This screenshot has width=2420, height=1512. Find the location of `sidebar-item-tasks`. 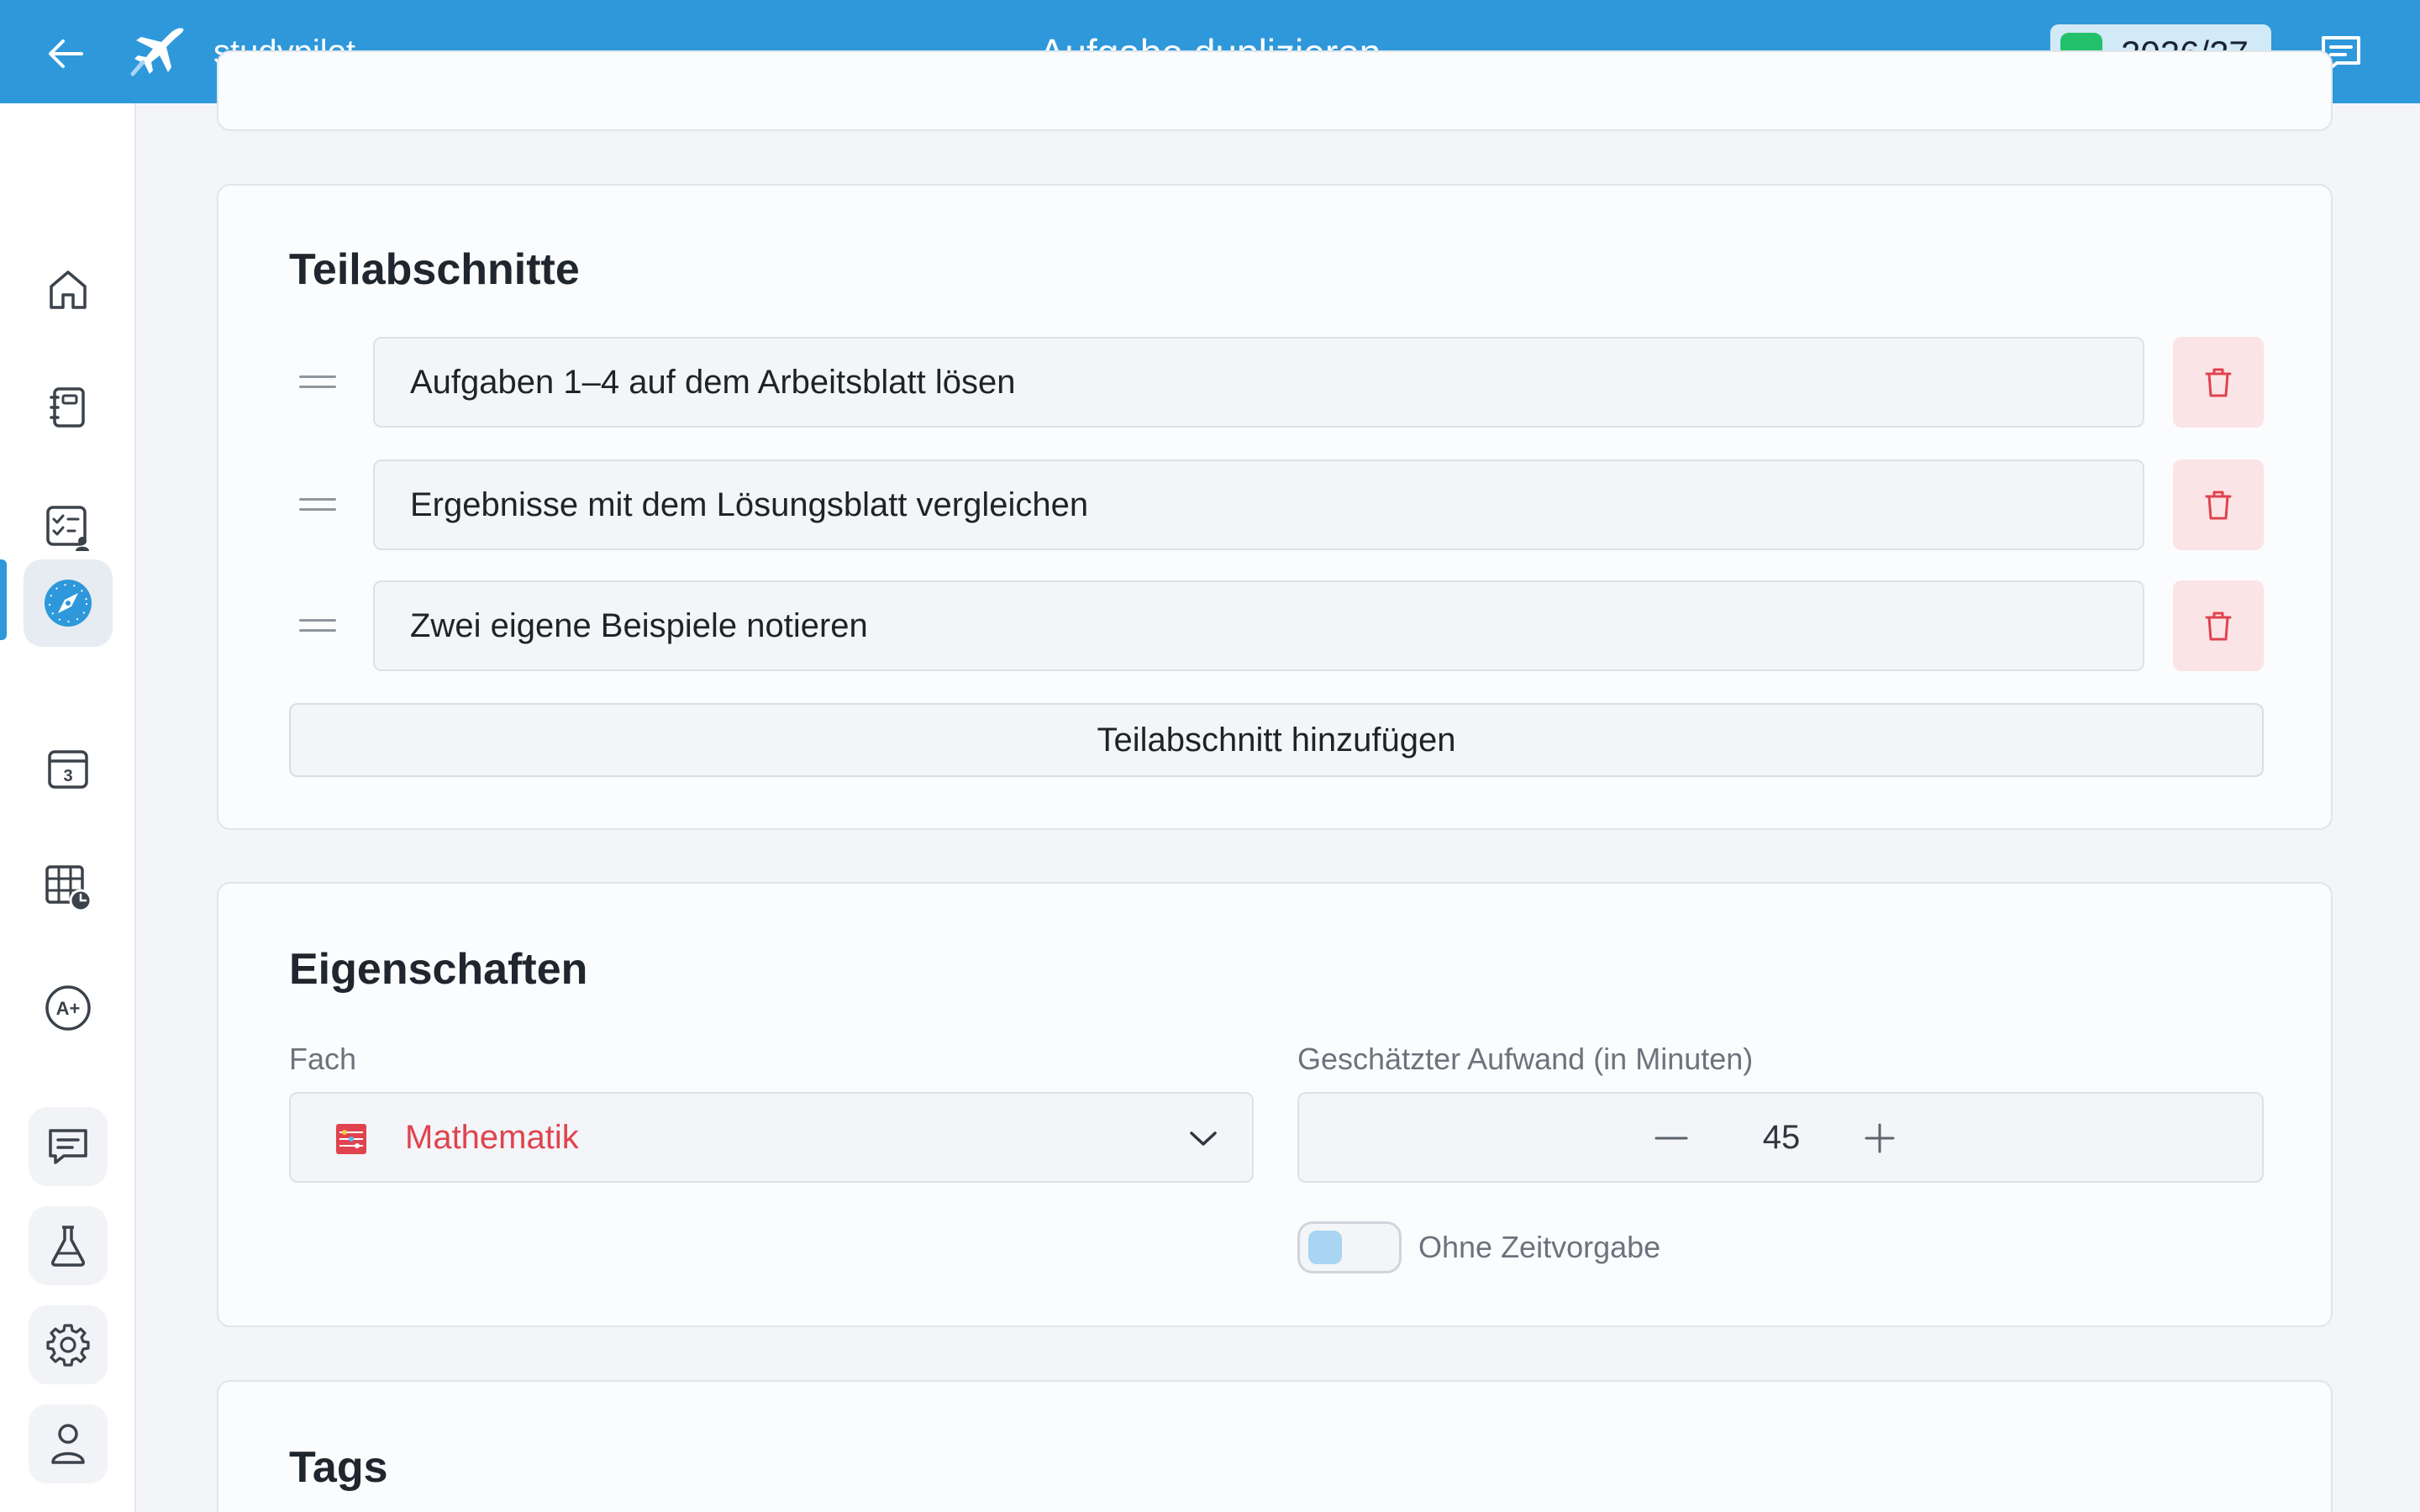

sidebar-item-tasks is located at coordinates (68, 527).